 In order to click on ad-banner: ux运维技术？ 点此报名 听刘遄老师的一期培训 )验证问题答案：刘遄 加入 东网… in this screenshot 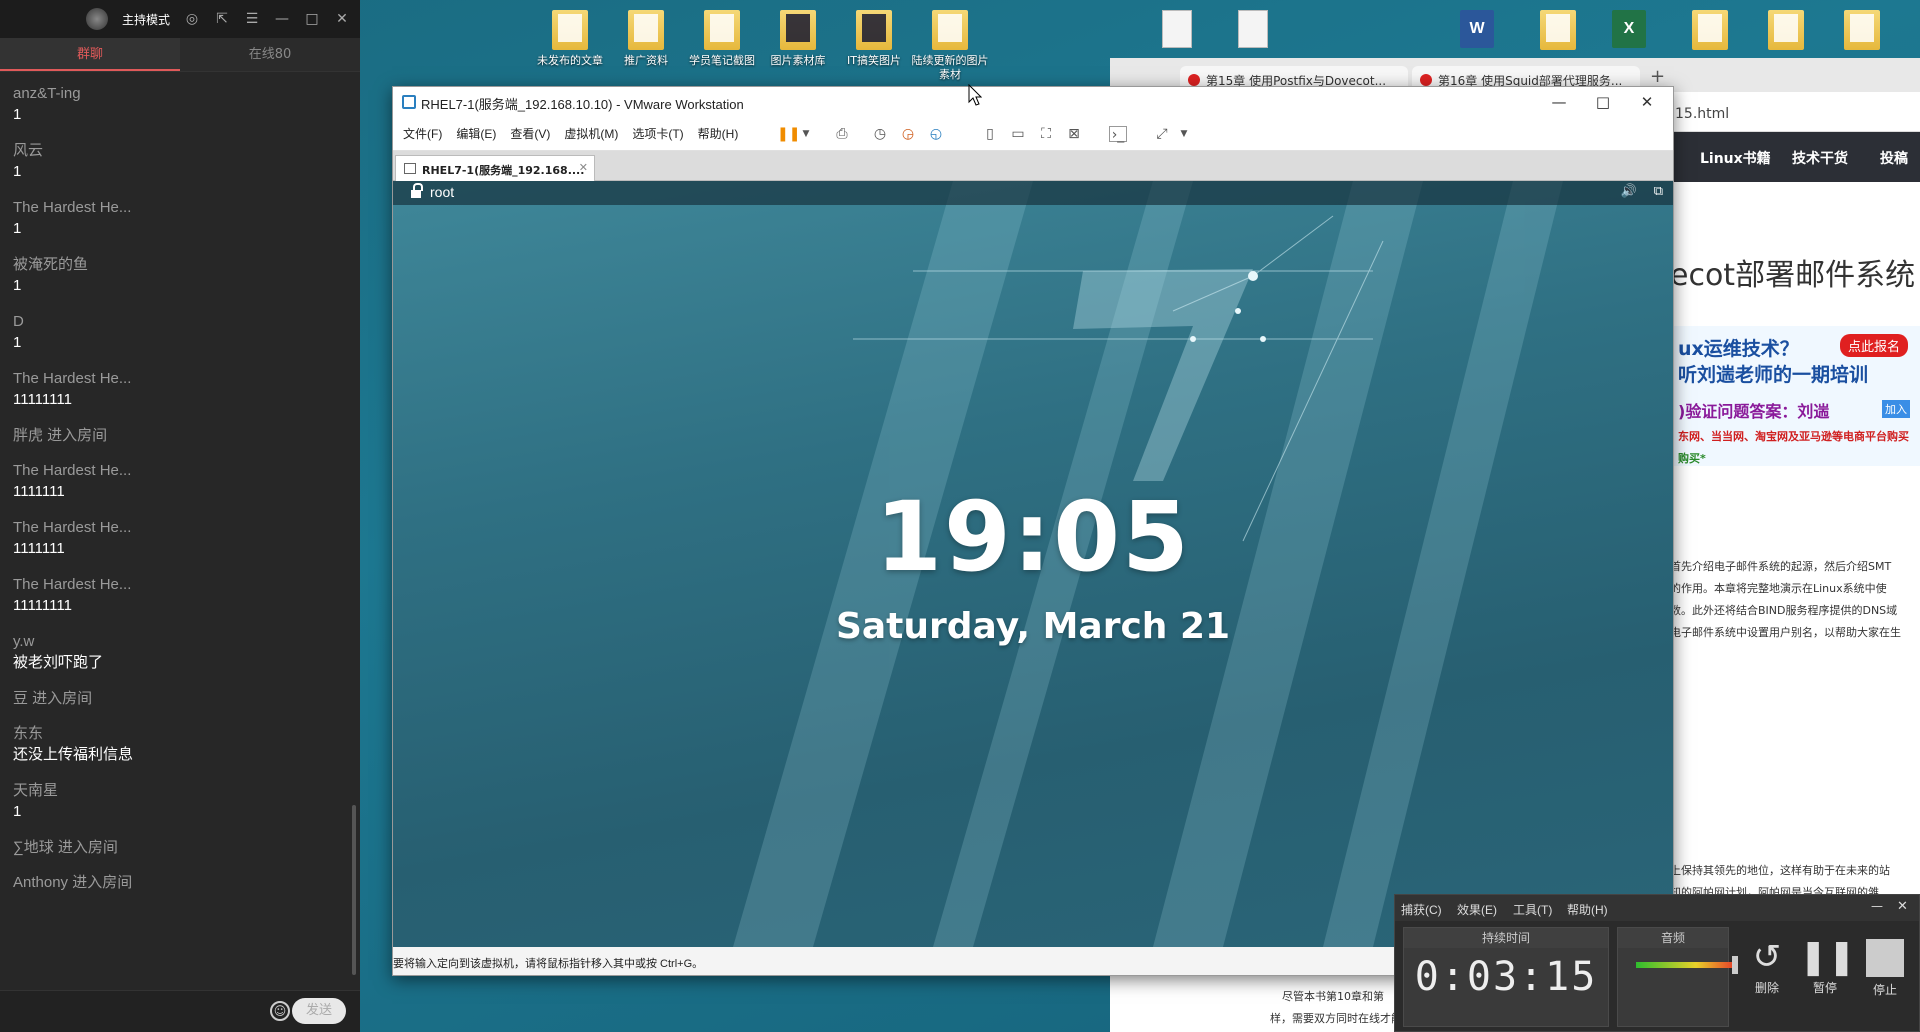, I will do `click(1795, 396)`.